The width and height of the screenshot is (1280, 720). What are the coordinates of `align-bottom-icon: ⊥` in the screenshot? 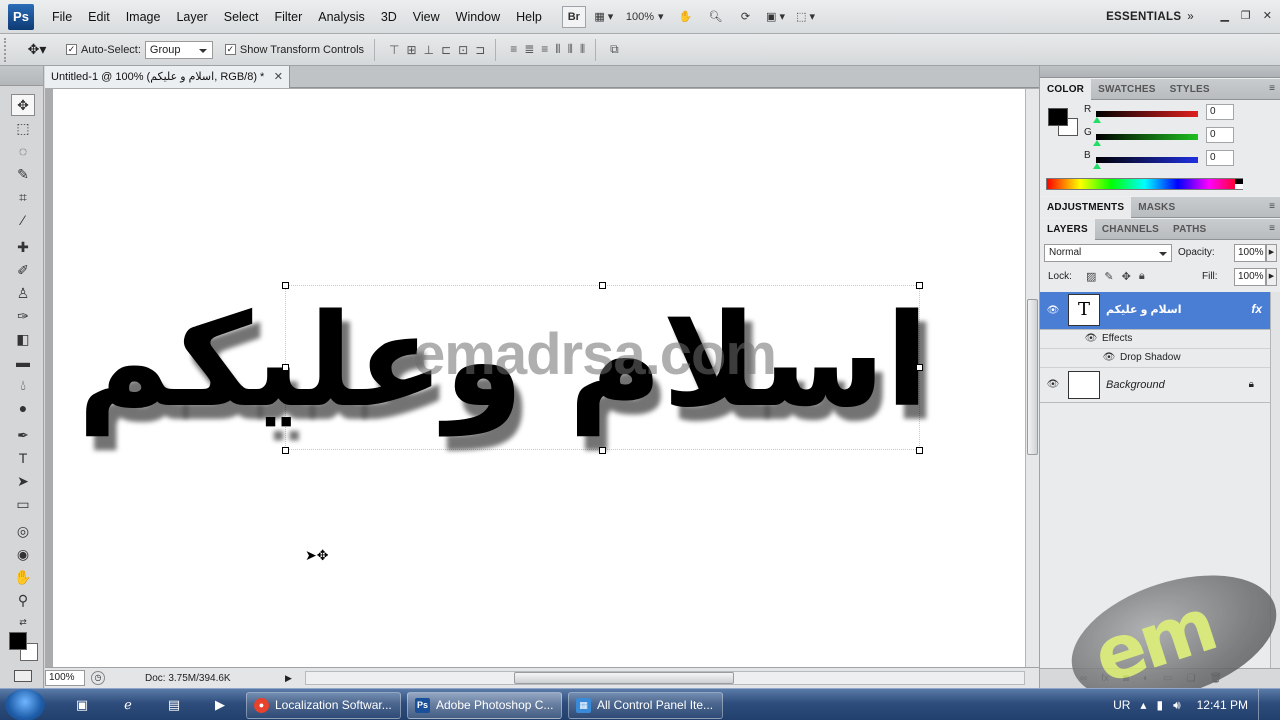 It's located at (429, 50).